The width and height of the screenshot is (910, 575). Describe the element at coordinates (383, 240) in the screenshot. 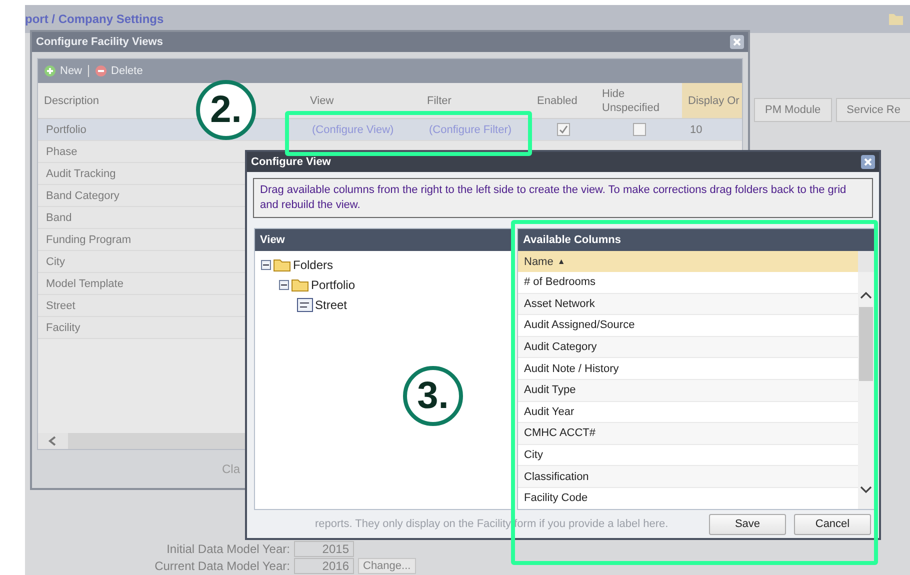

I see `panel-header: View` at that location.